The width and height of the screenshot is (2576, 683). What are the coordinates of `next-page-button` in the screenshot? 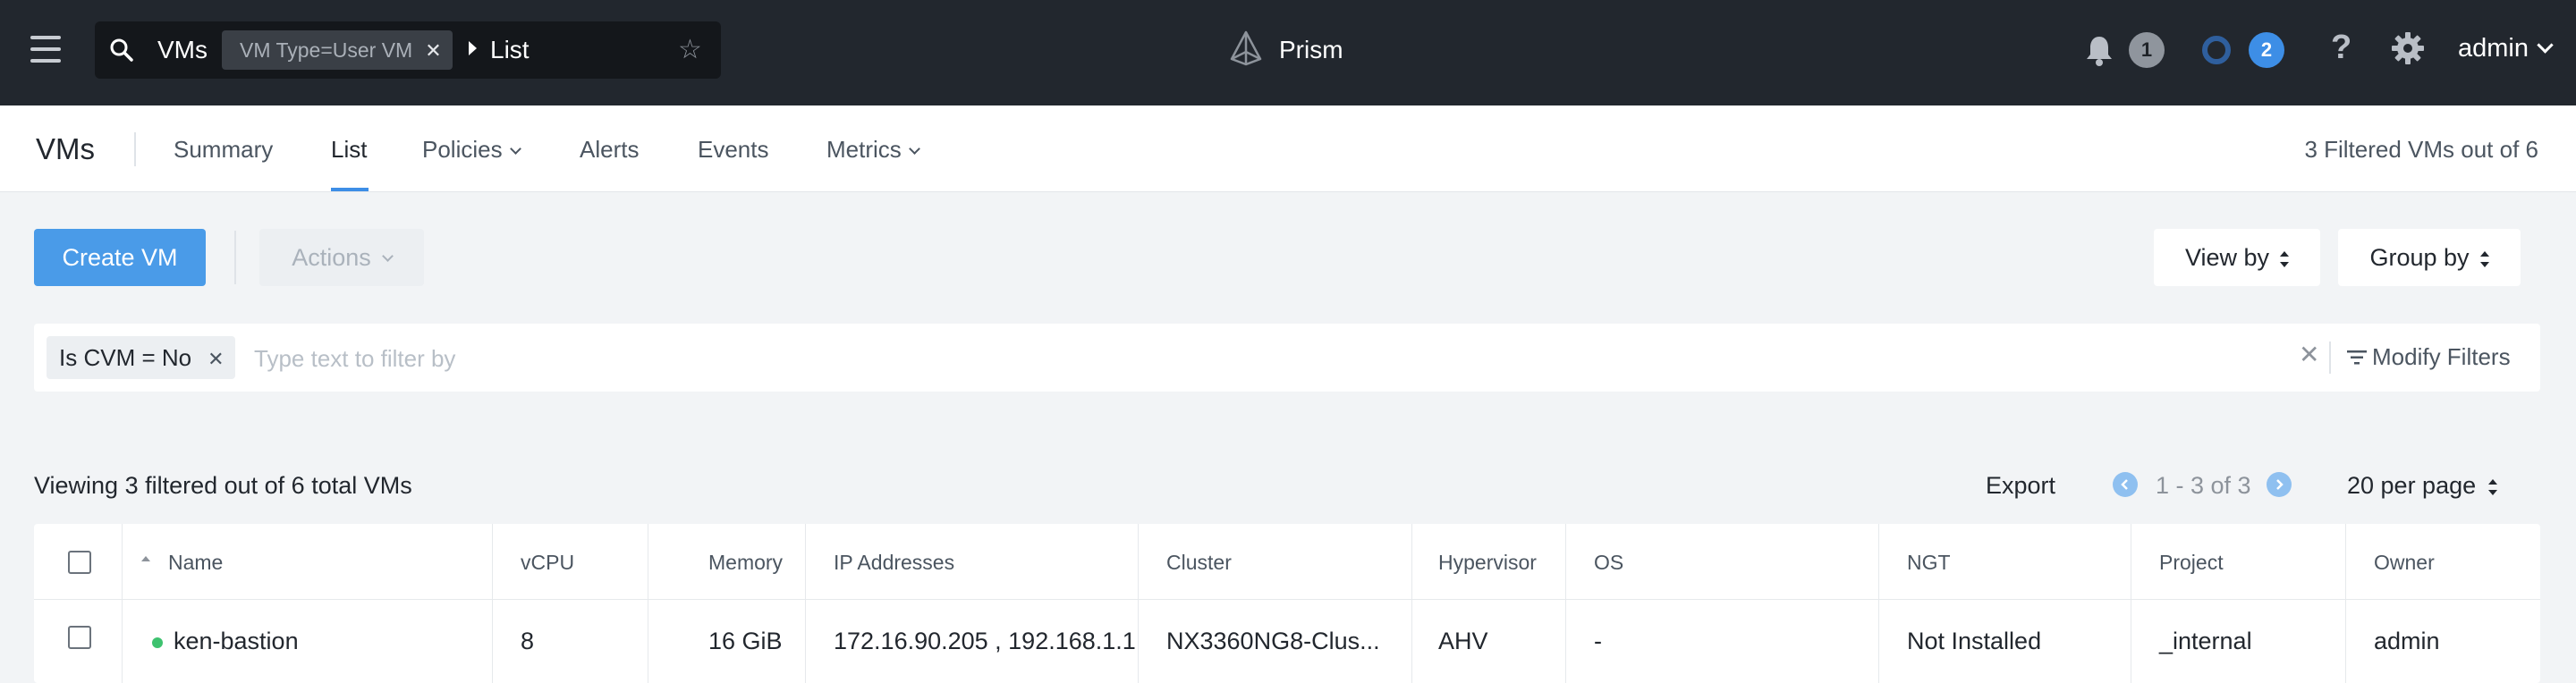 It's located at (2279, 484).